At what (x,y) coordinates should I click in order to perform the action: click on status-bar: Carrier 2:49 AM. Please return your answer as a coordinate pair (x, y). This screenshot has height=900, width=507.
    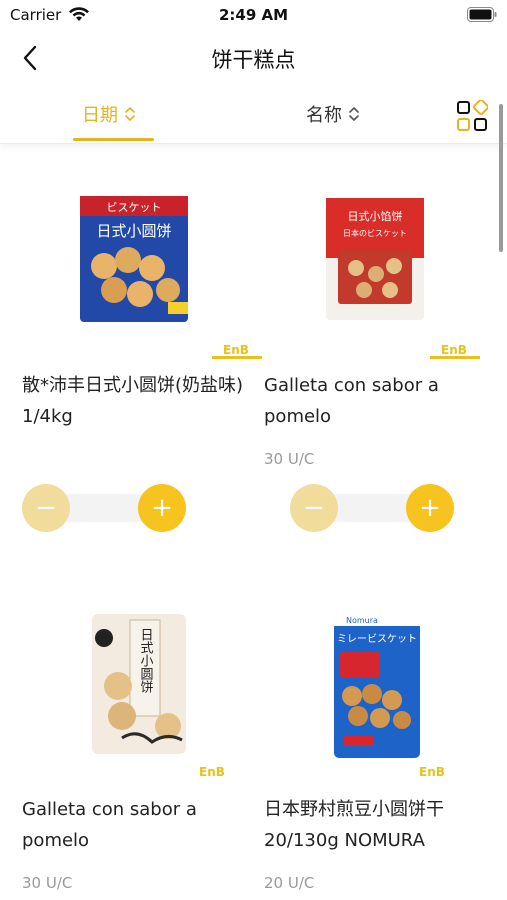
    Looking at the image, I should click on (253, 16).